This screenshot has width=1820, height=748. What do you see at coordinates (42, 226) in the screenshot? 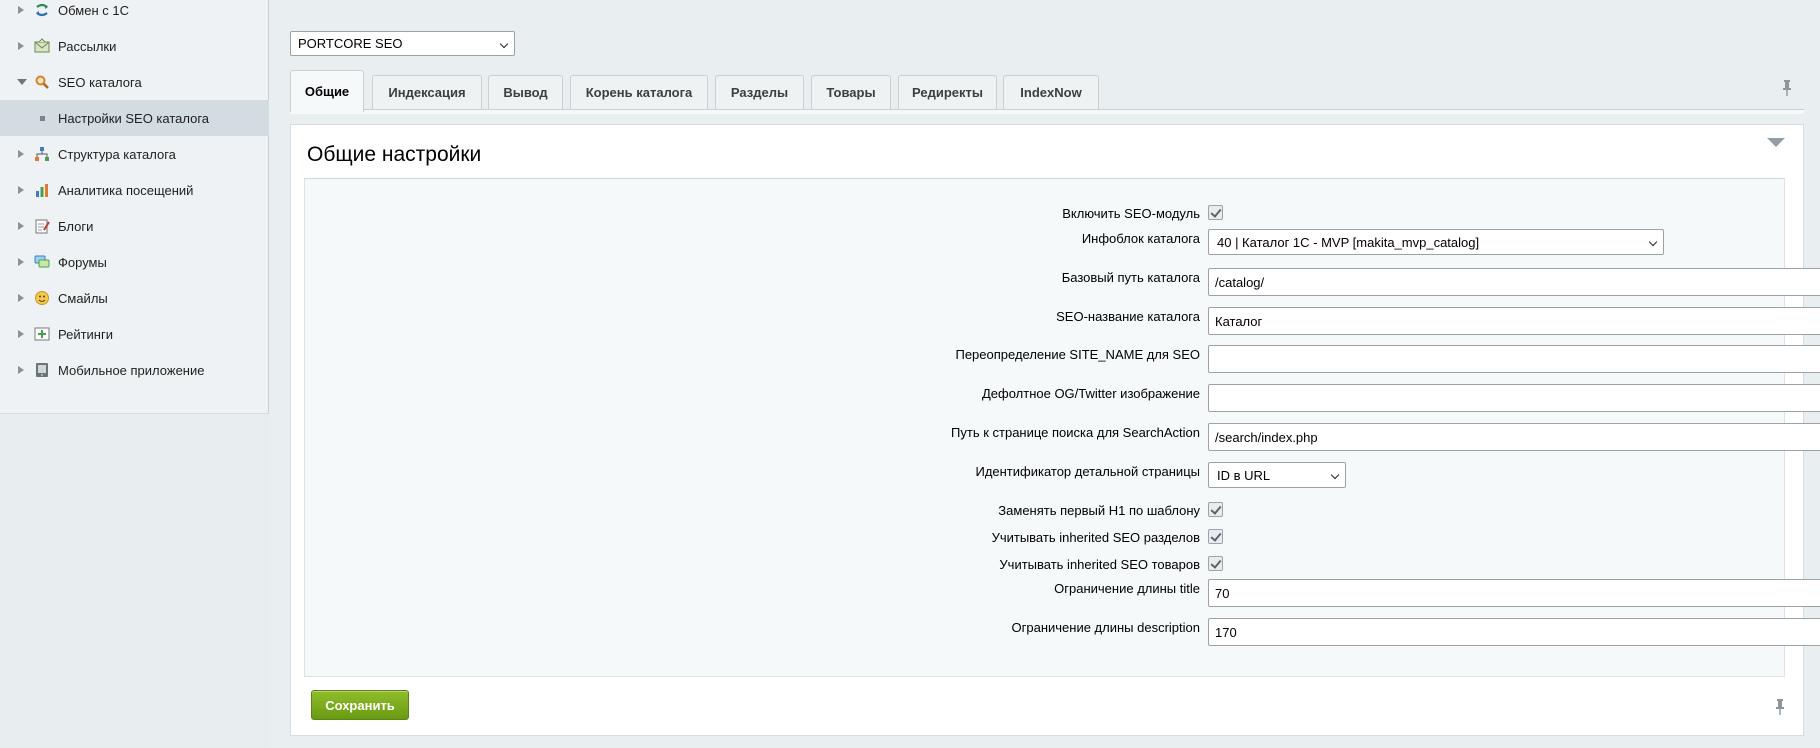
I see `blog-icon` at bounding box center [42, 226].